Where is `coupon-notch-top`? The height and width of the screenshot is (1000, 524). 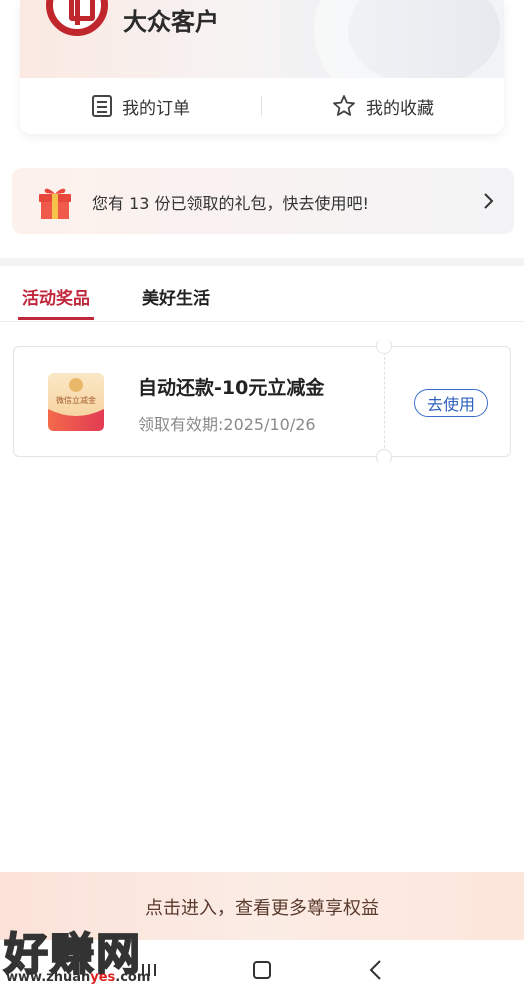
coupon-notch-top is located at coordinates (384, 346).